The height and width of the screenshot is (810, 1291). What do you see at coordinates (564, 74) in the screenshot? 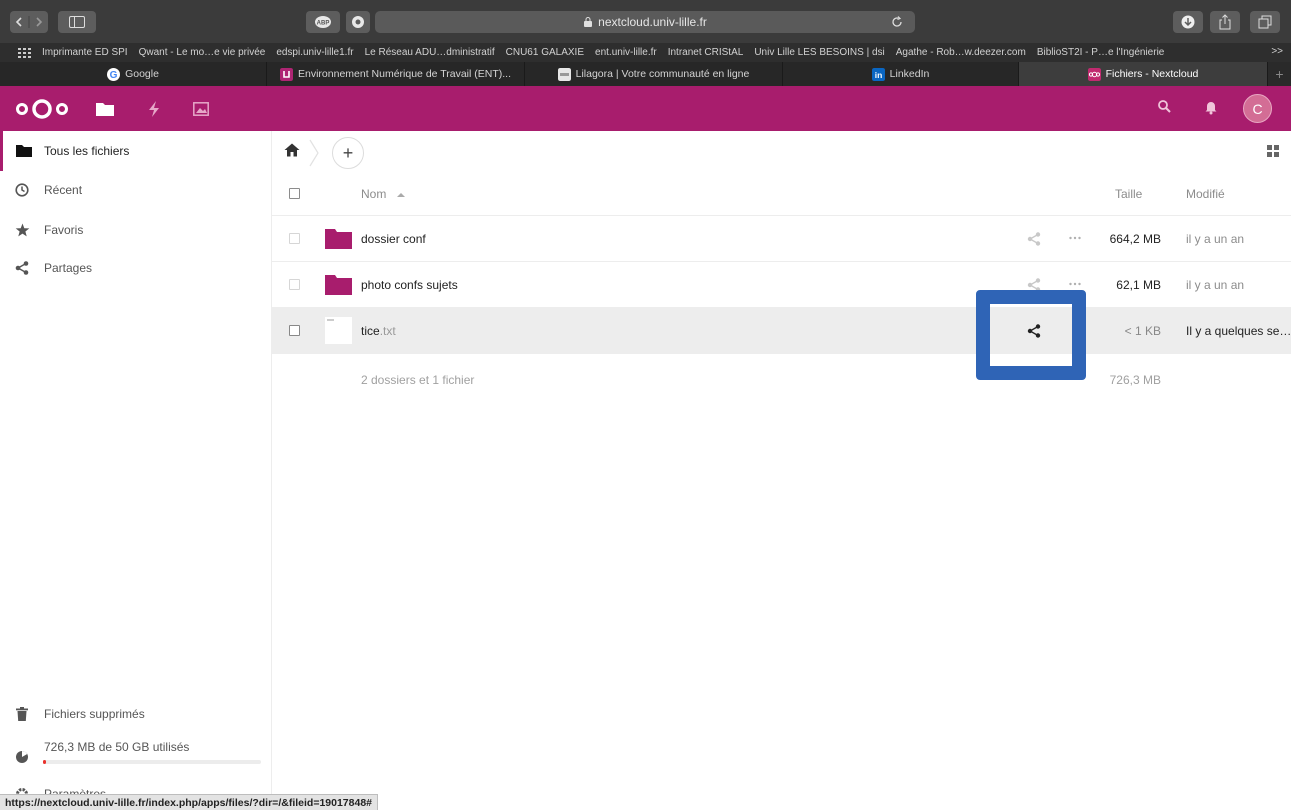
I see `lilagora-icon` at bounding box center [564, 74].